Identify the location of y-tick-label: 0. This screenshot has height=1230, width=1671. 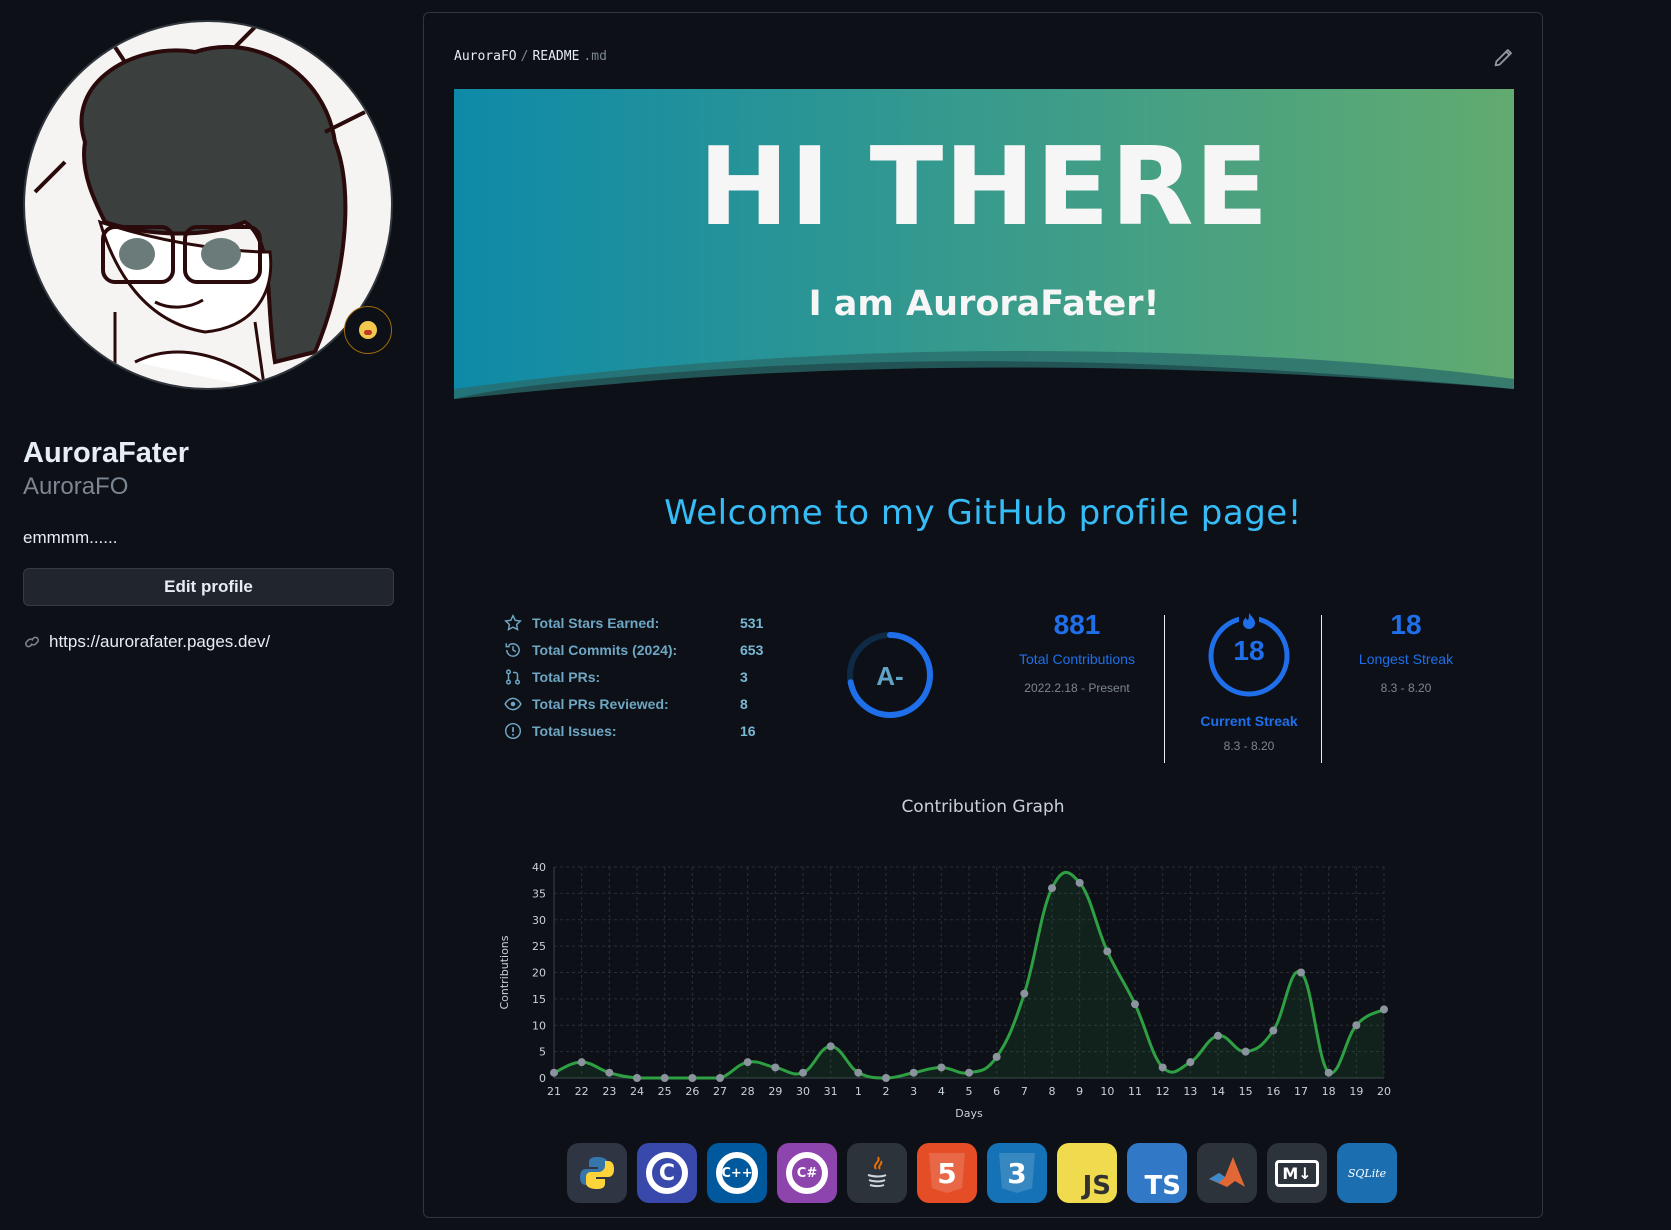
(542, 1078).